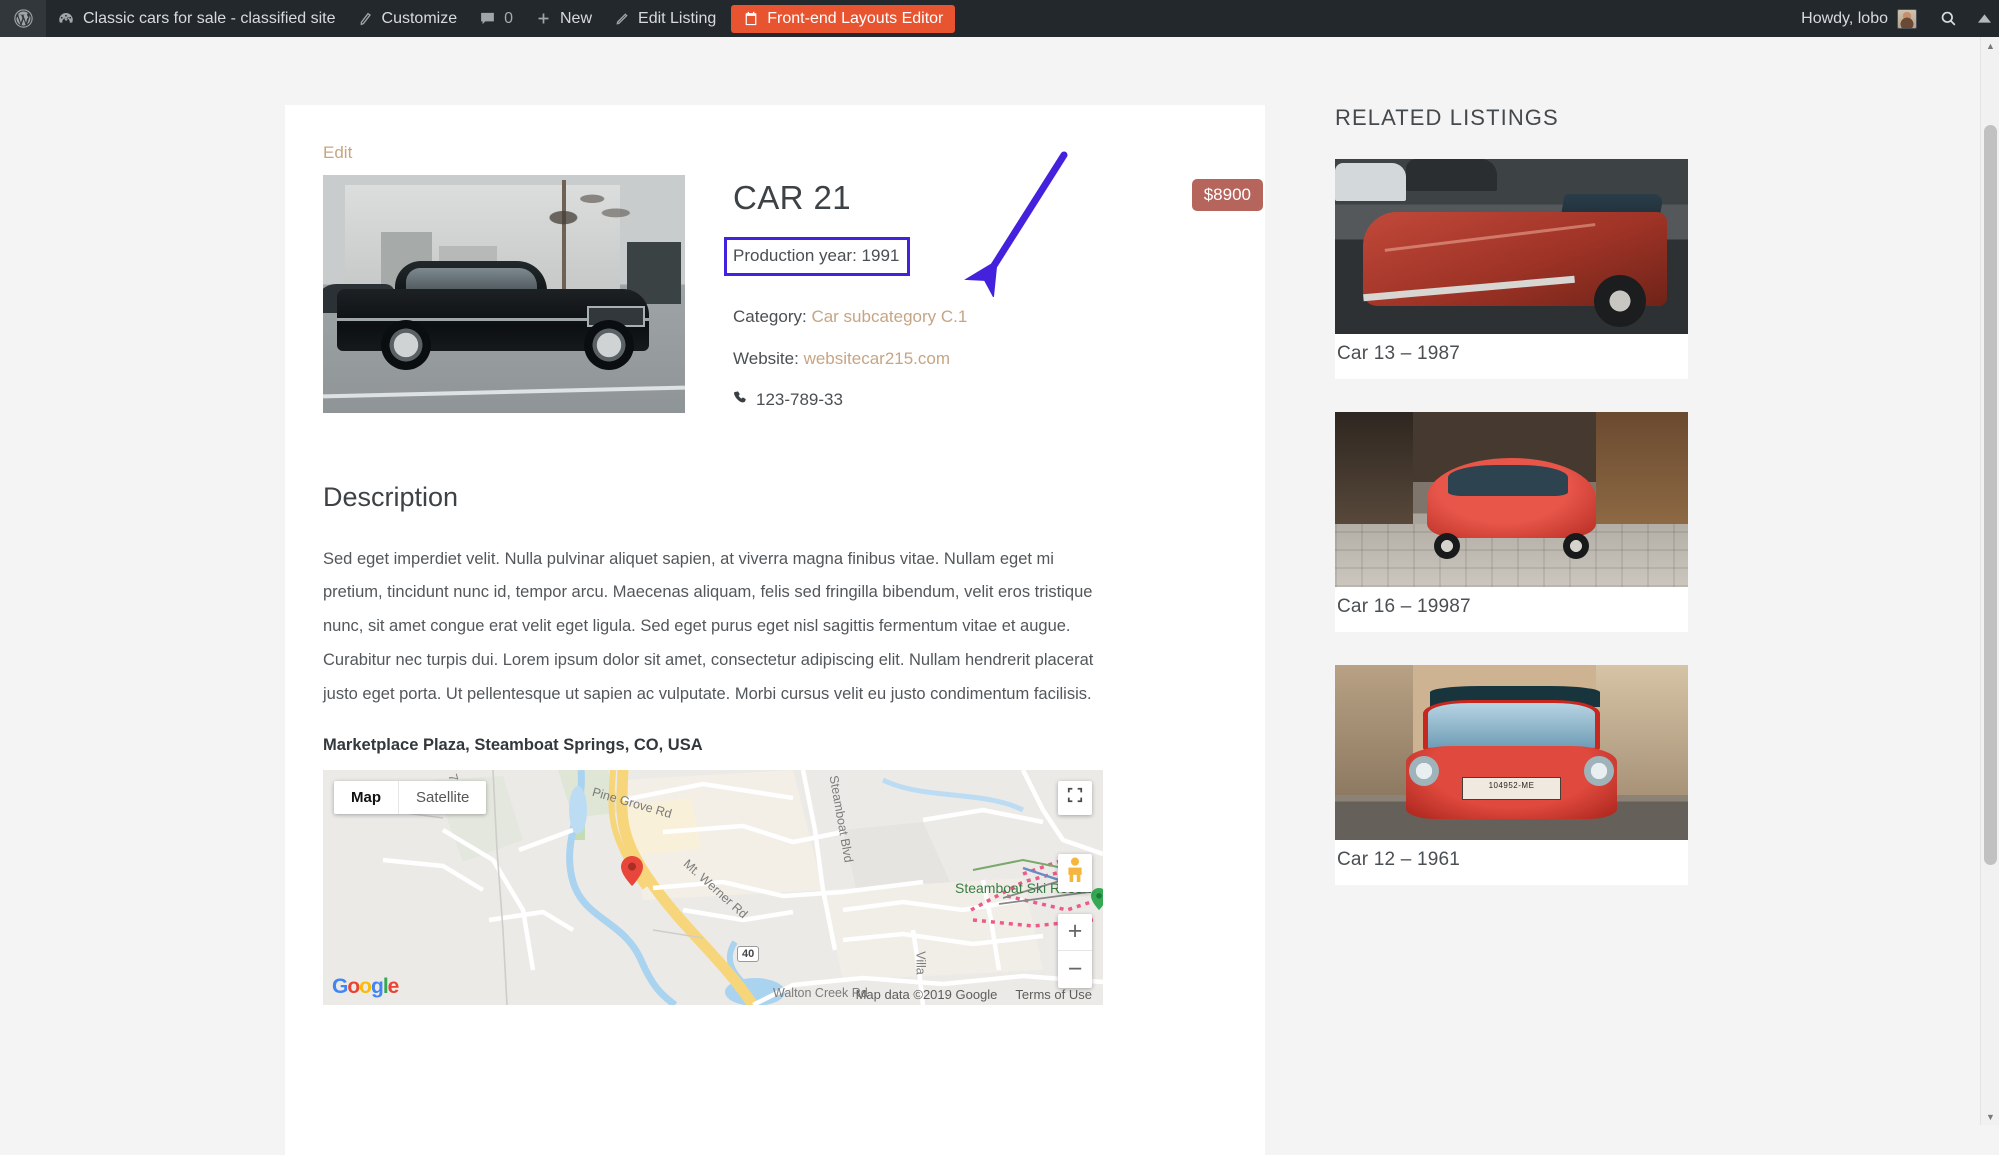 The height and width of the screenshot is (1155, 1999). Describe the element at coordinates (405, 345) in the screenshot. I see `photo-car-wheel-rear` at that location.